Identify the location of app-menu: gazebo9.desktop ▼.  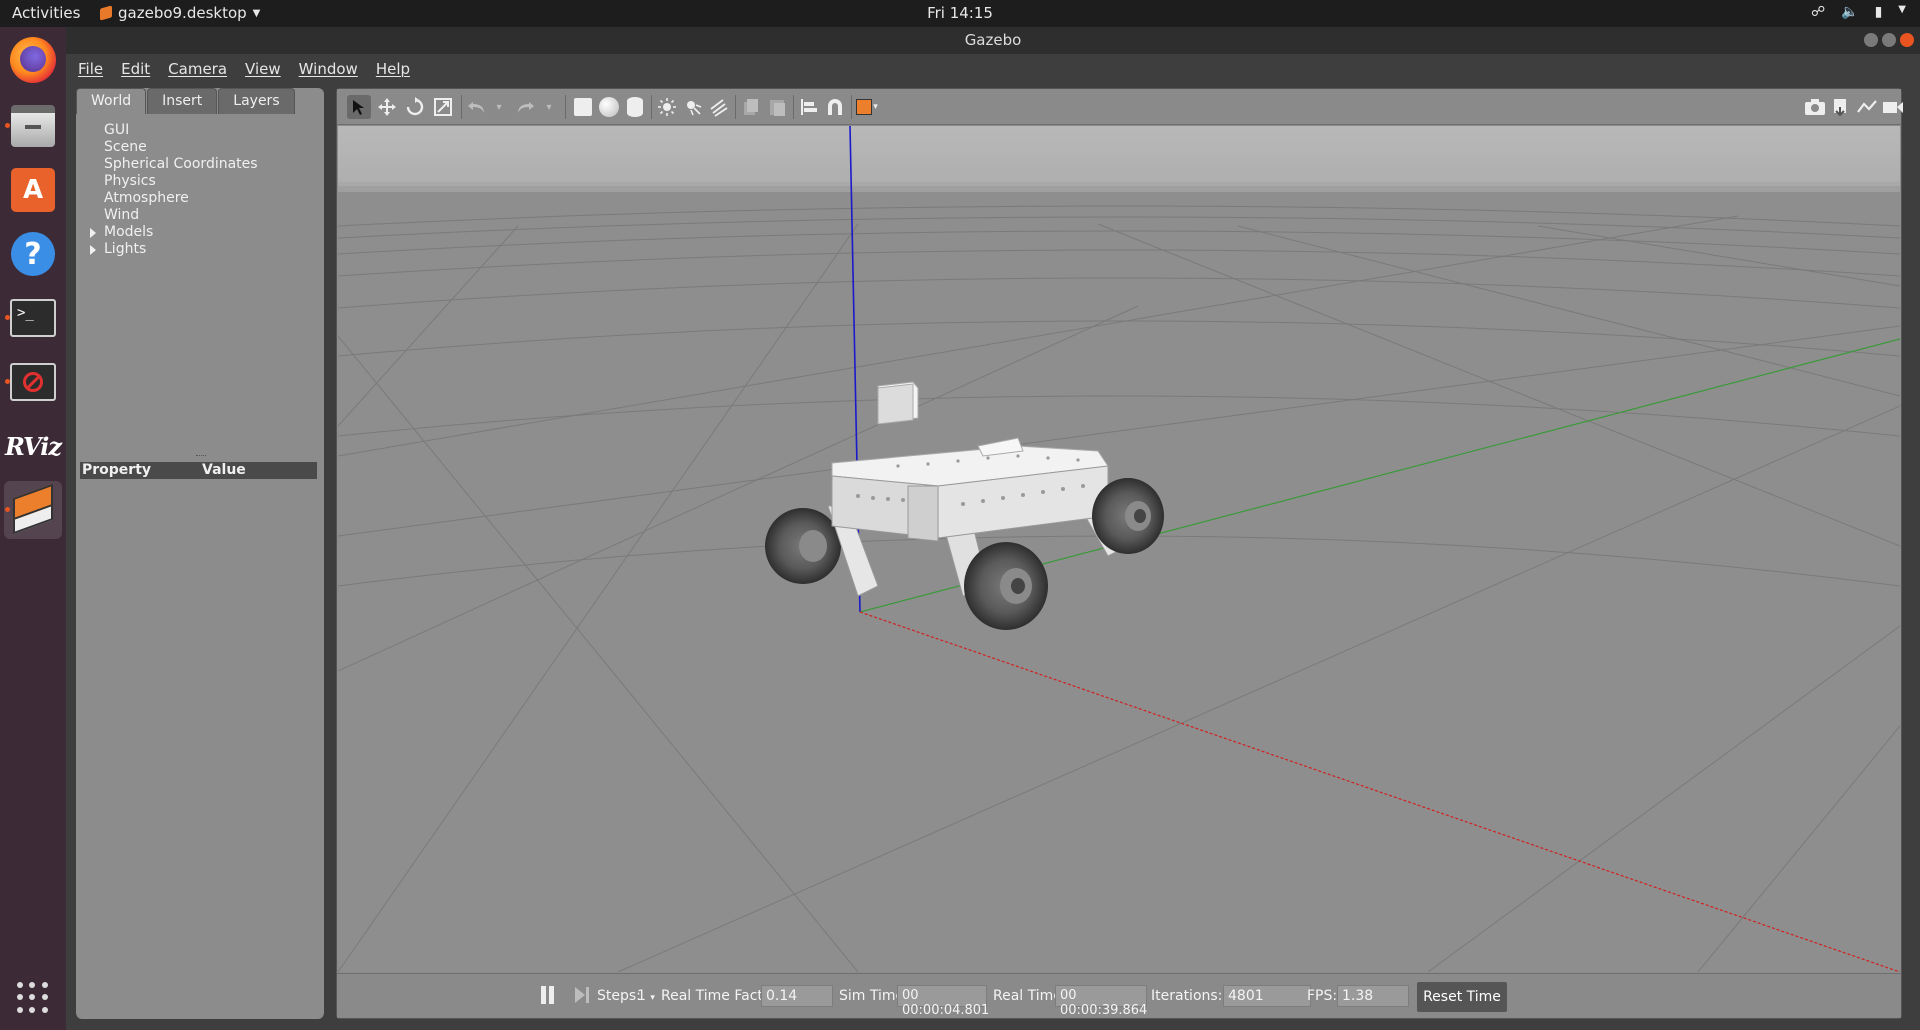
(180, 13).